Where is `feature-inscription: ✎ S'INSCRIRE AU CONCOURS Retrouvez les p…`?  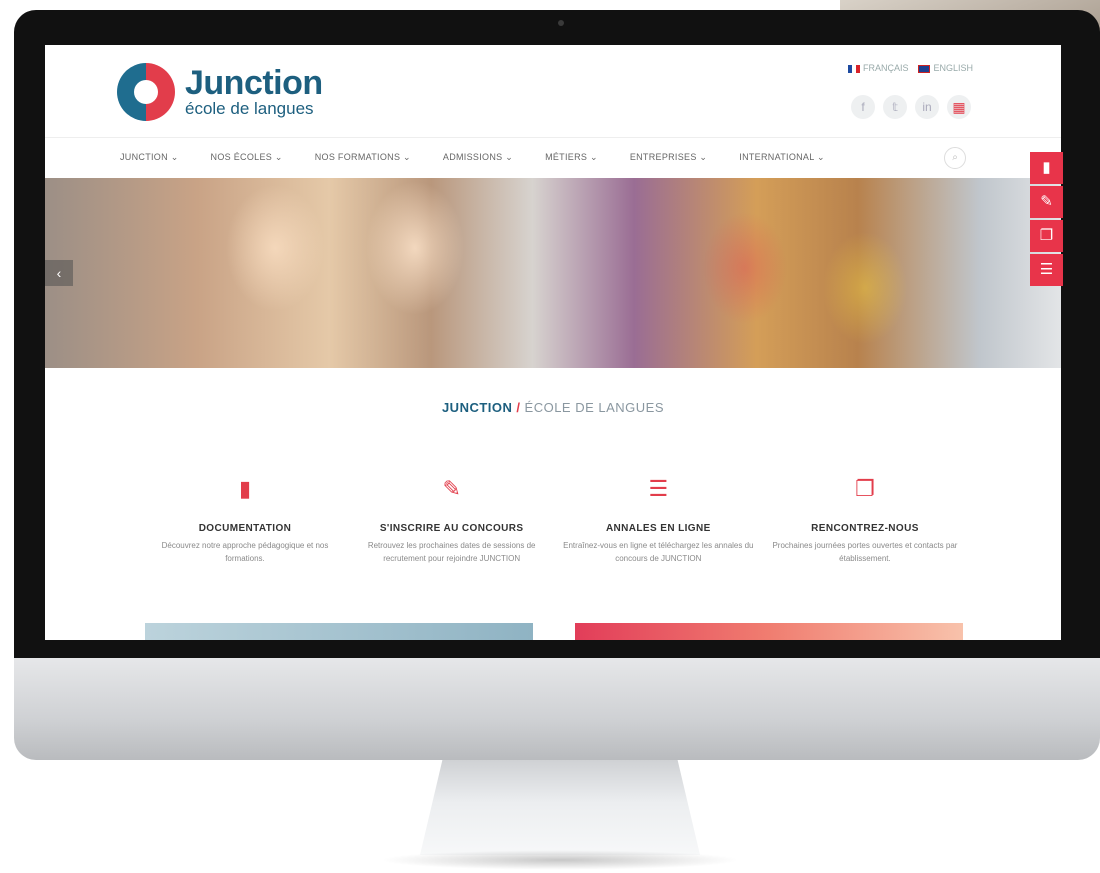
feature-inscription: ✎ S'INSCRIRE AU CONCOURS Retrouvez les p… is located at coordinates (452, 520).